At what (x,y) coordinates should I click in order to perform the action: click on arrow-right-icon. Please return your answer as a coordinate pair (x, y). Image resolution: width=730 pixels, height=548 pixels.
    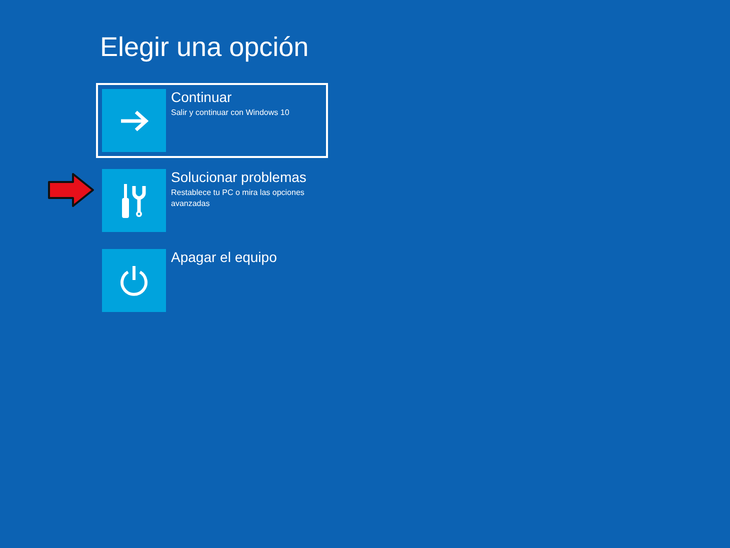
    Looking at the image, I should click on (134, 121).